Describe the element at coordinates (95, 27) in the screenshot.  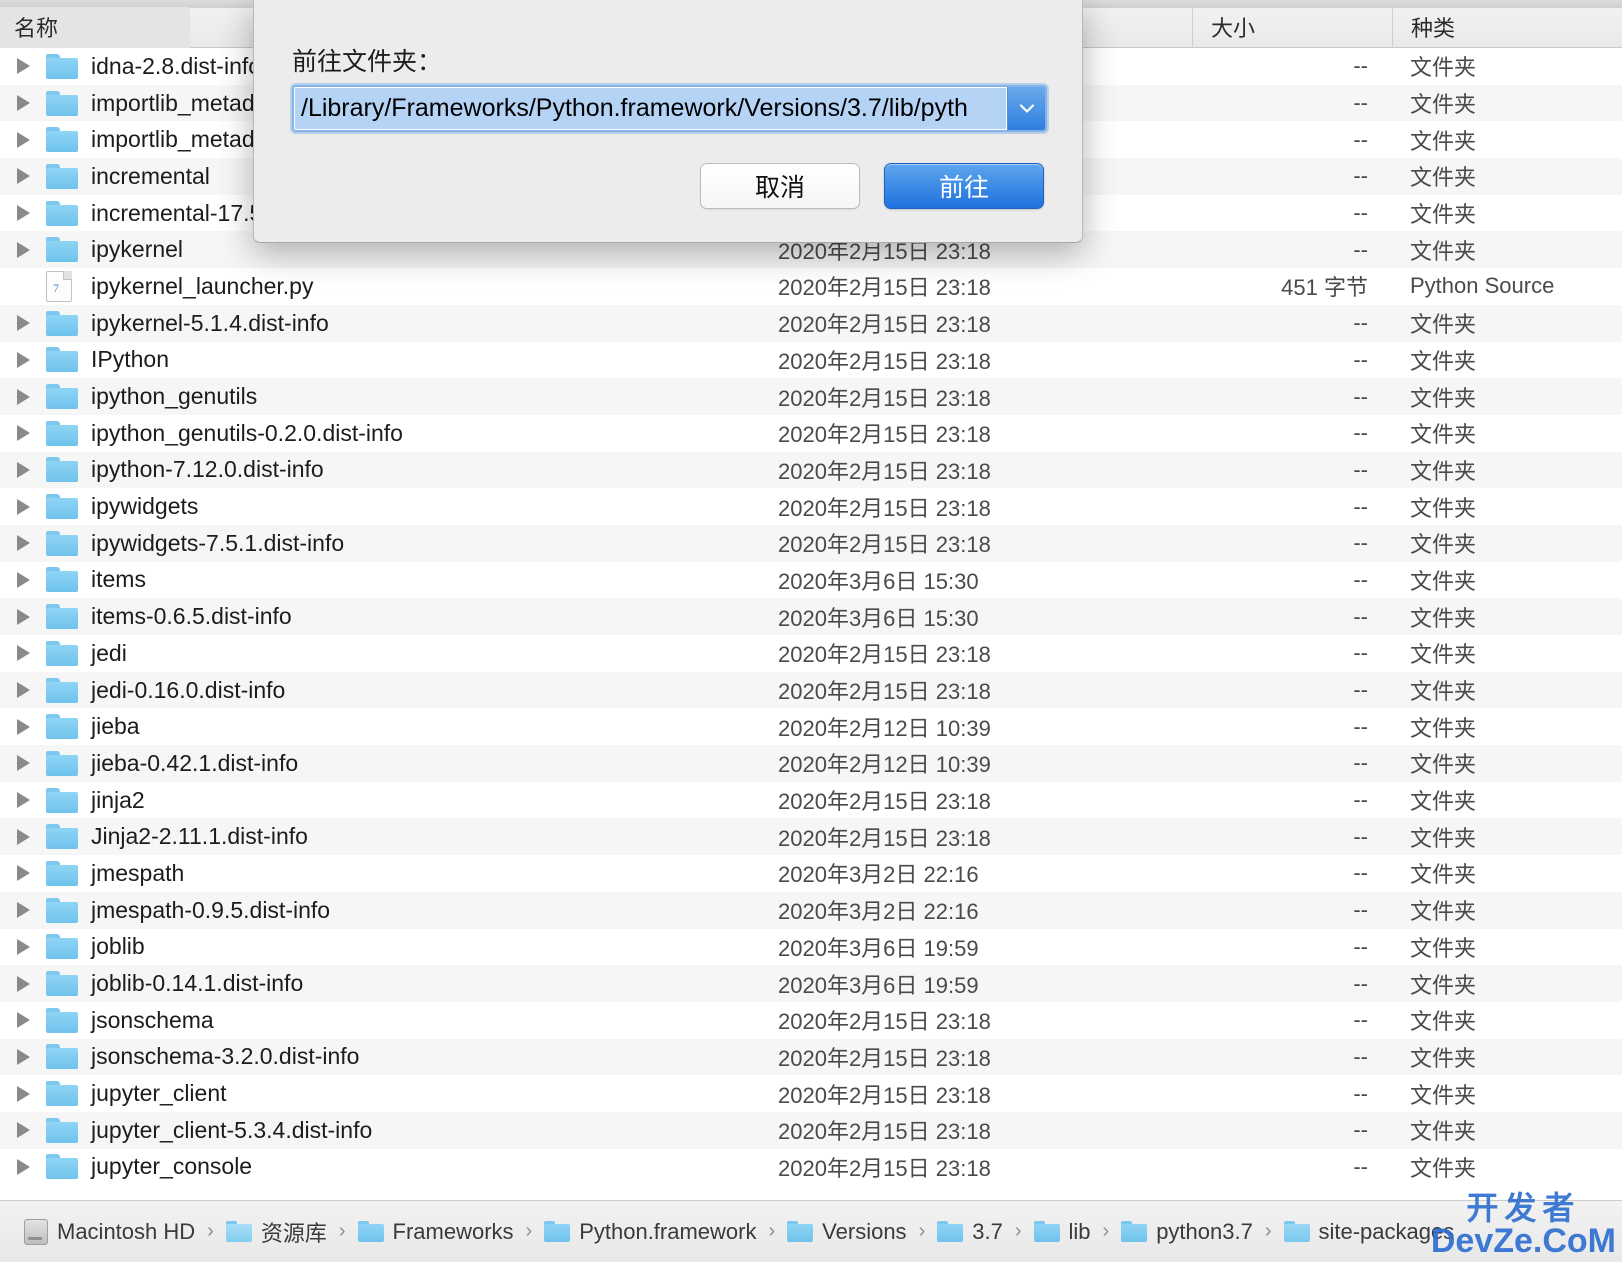
I see `column-header-name: 名称` at that location.